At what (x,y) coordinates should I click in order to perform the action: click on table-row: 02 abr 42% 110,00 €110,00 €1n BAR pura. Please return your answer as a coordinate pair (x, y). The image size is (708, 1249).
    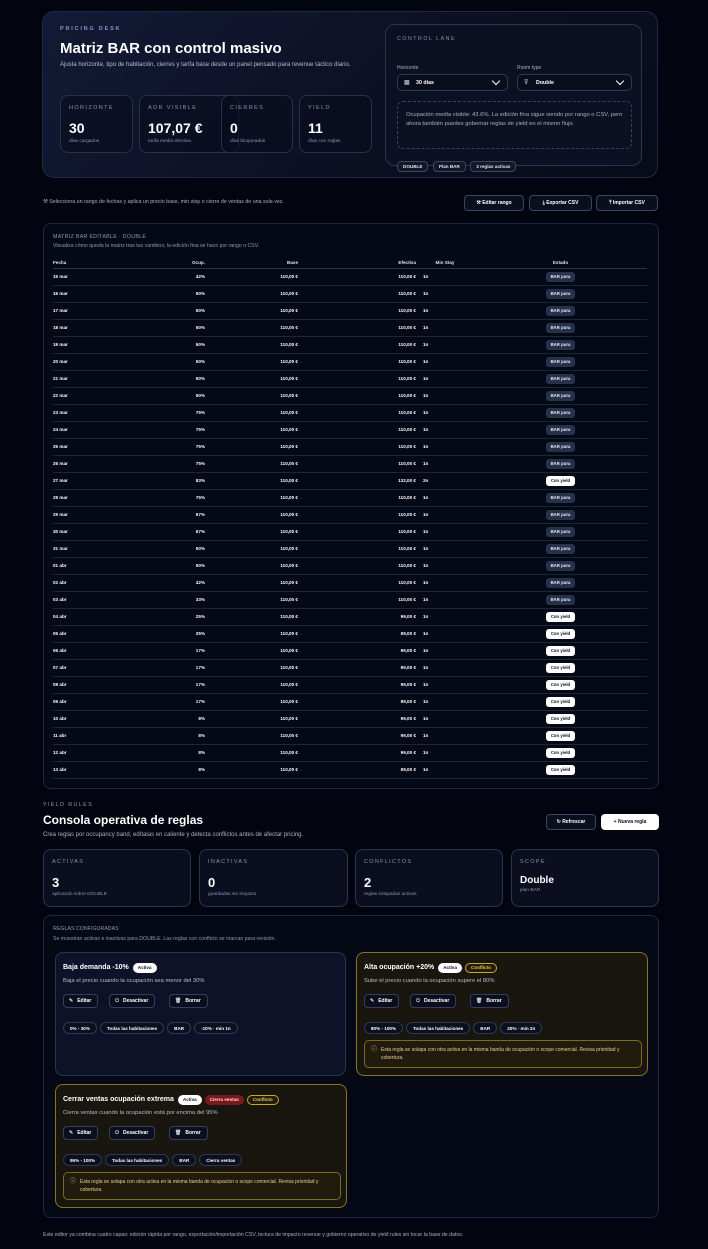
    Looking at the image, I should click on (350, 583).